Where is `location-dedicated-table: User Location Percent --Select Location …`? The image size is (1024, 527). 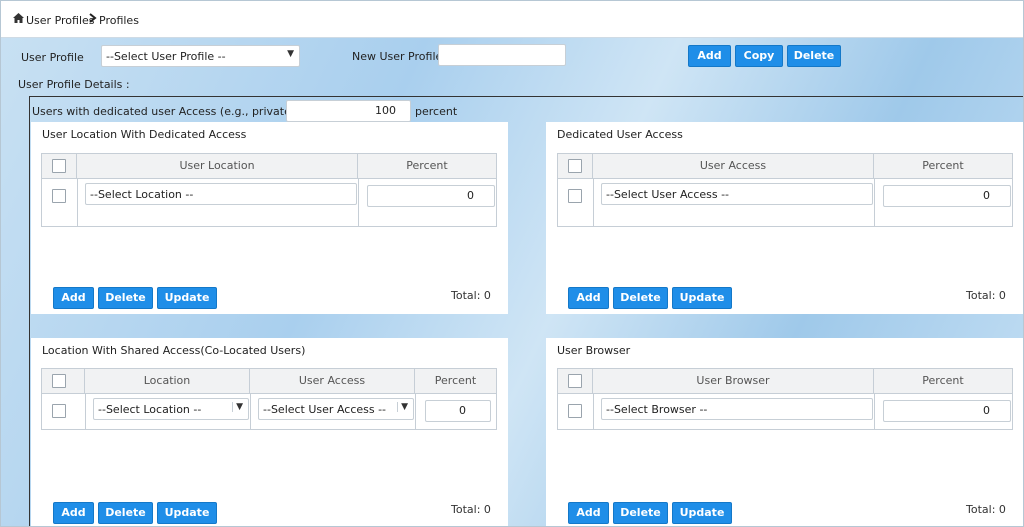
location-dedicated-table: User Location Percent --Select Location … is located at coordinates (269, 190).